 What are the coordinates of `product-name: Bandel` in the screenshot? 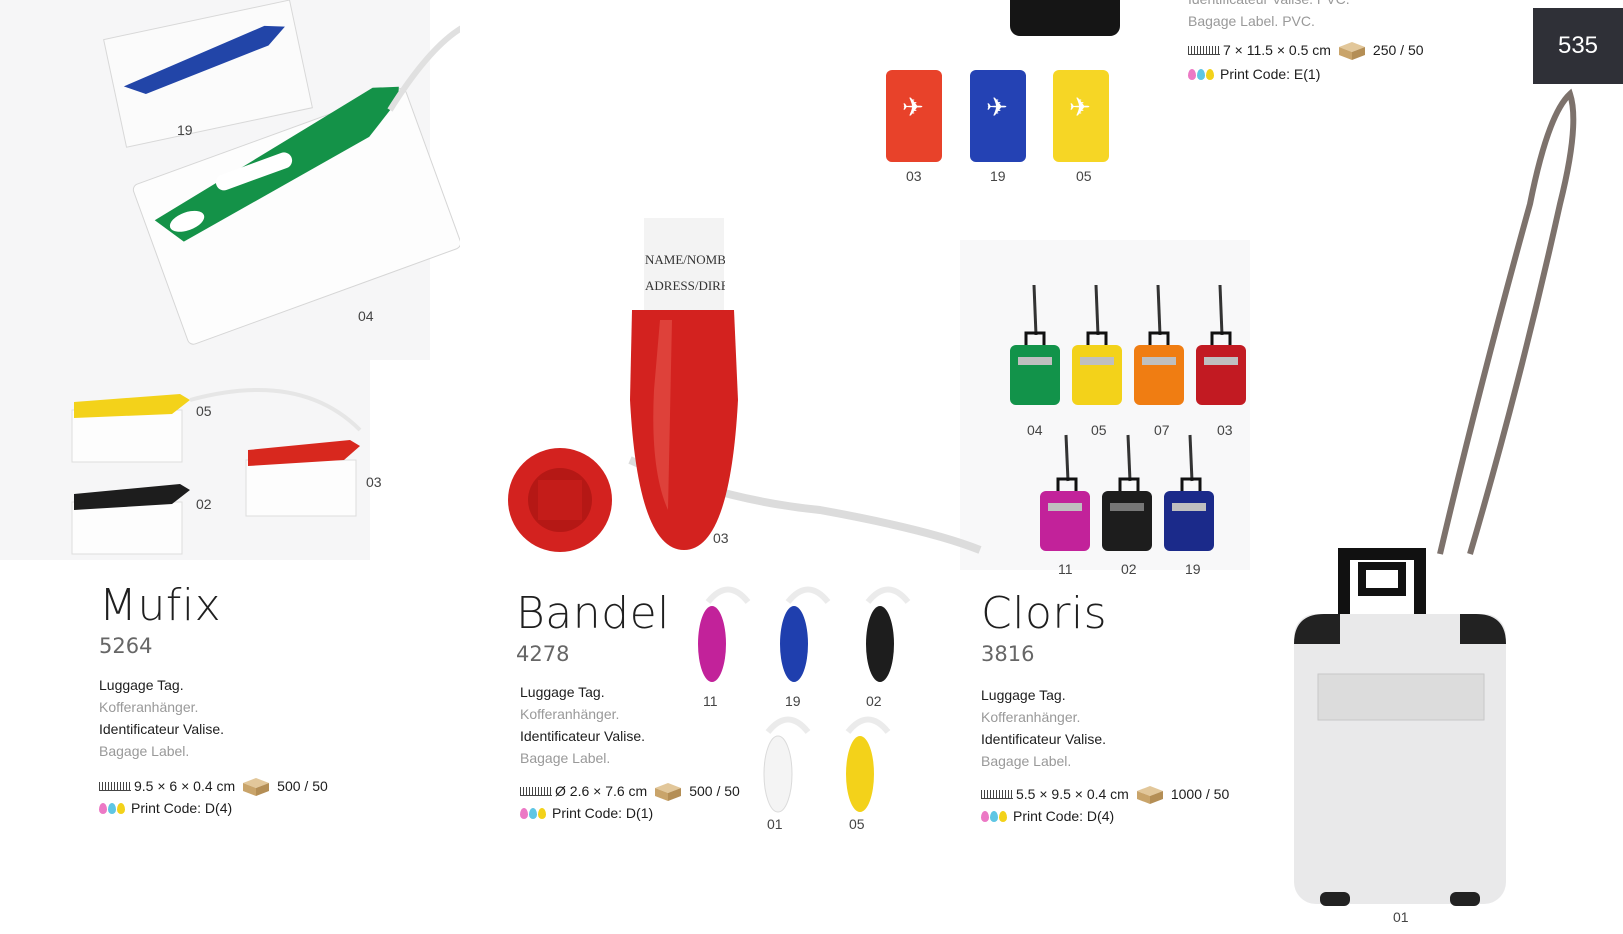 It's located at (593, 613).